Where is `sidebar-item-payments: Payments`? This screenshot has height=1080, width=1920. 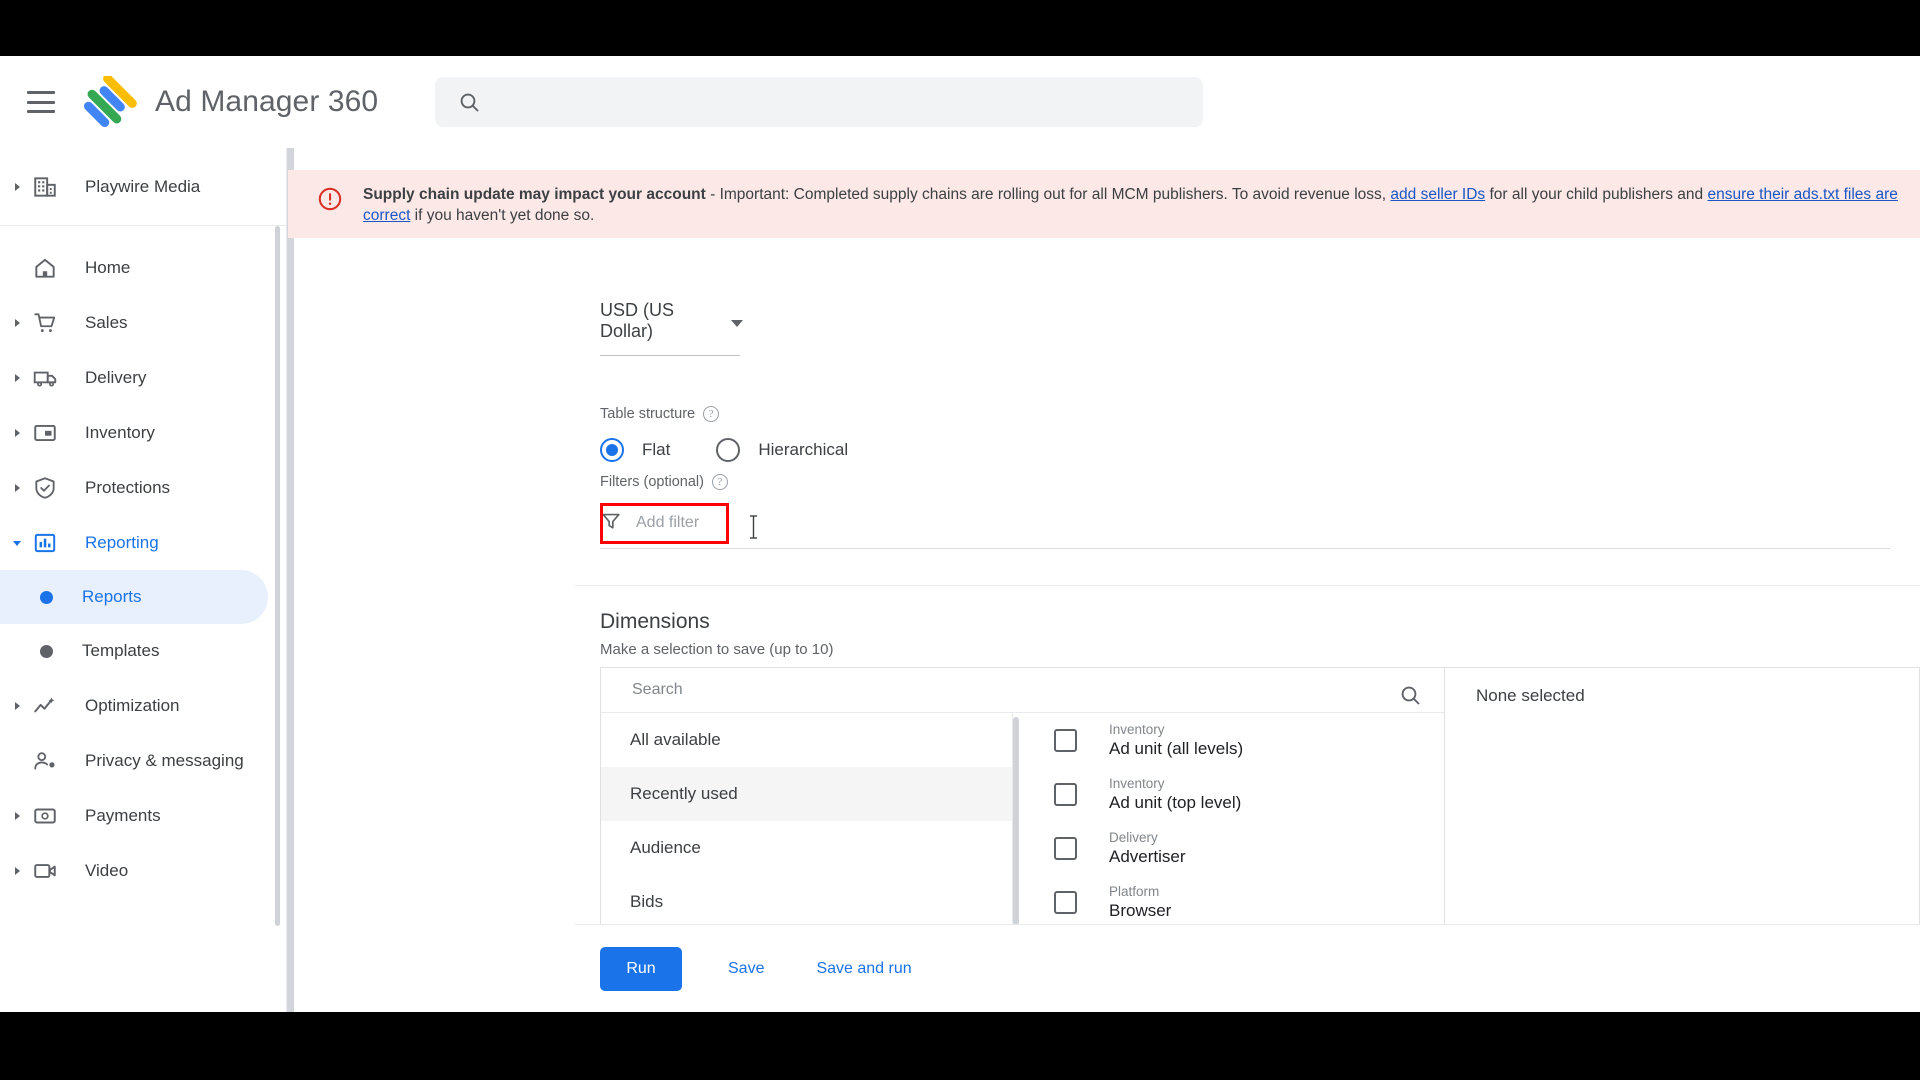 sidebar-item-payments: Payments is located at coordinates (143, 815).